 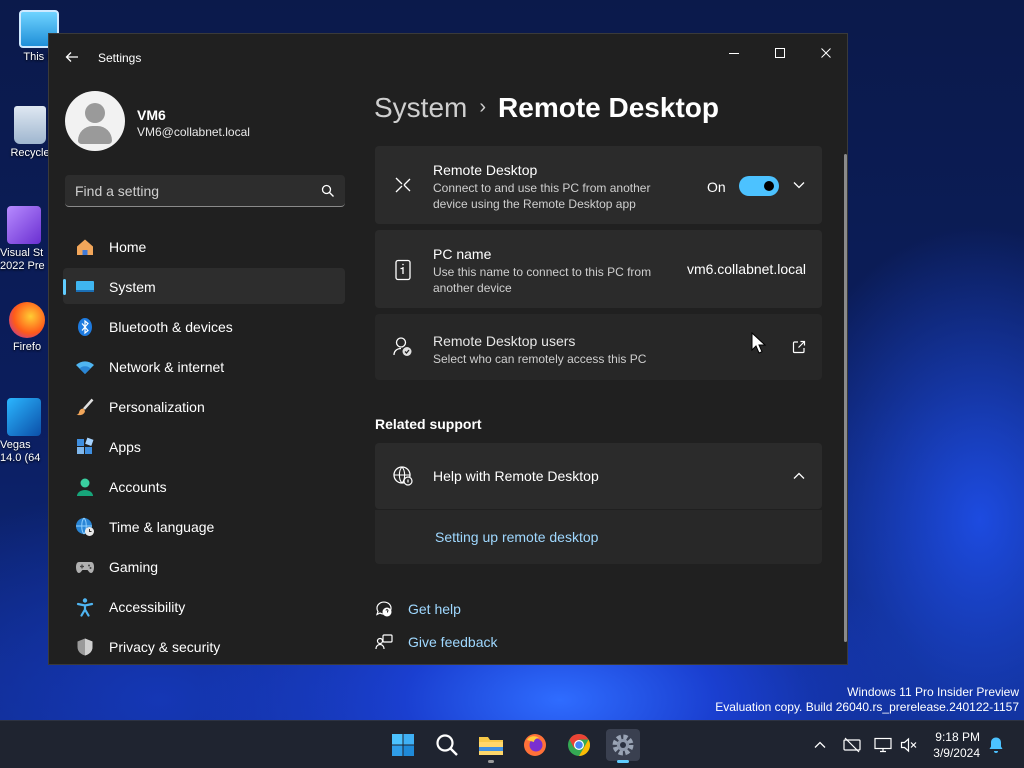 What do you see at coordinates (957, 737) in the screenshot?
I see `clock-time: 9:18 PM` at bounding box center [957, 737].